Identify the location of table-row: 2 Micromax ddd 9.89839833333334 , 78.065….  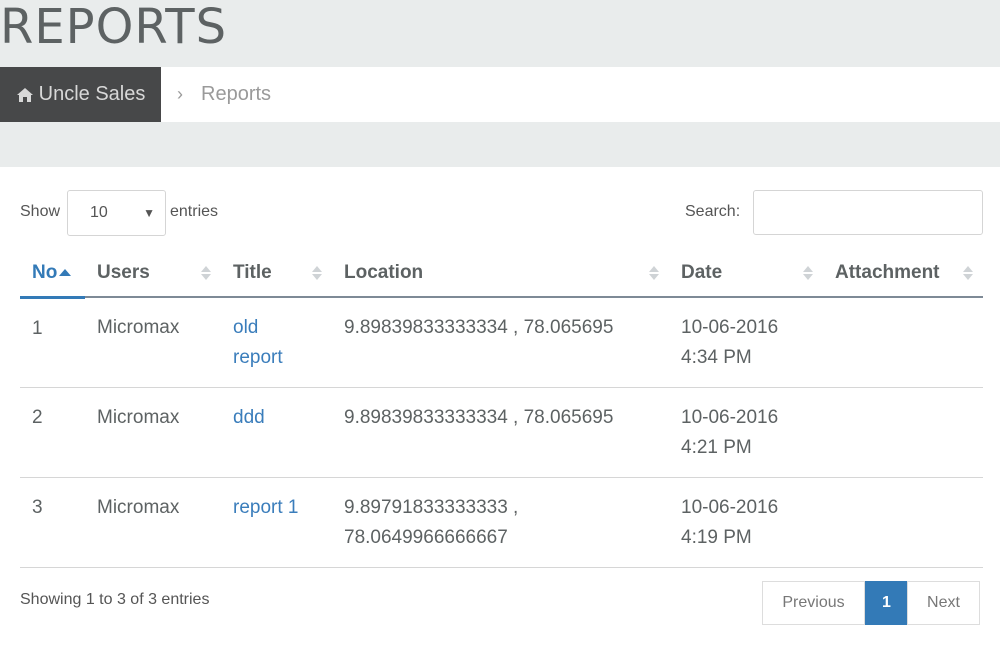
(501, 432).